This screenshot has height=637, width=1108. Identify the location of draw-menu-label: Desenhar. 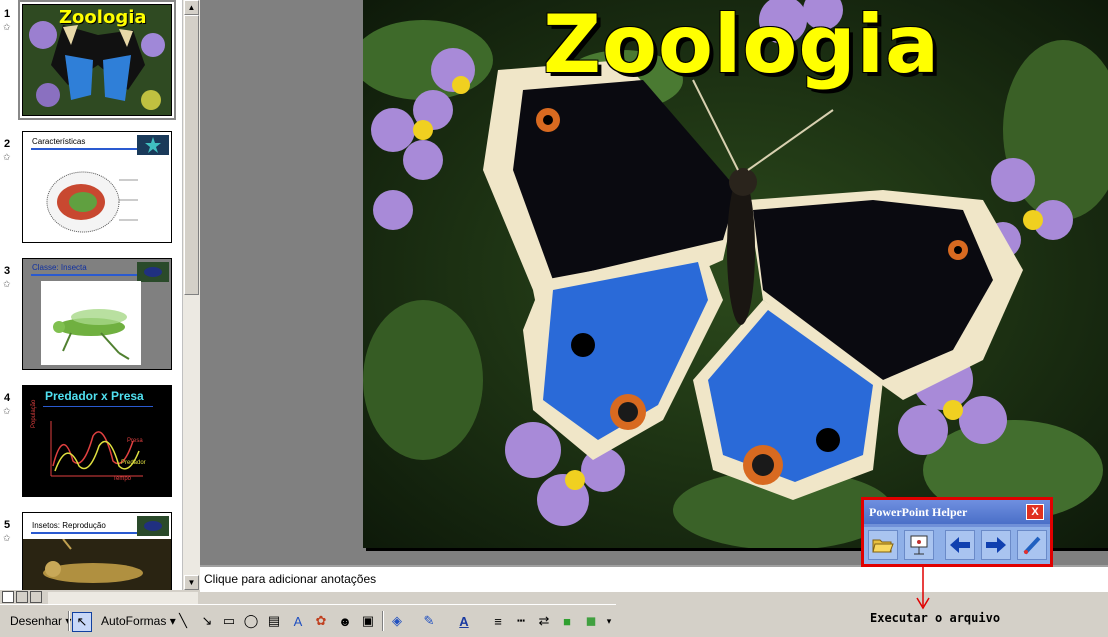
(36, 621).